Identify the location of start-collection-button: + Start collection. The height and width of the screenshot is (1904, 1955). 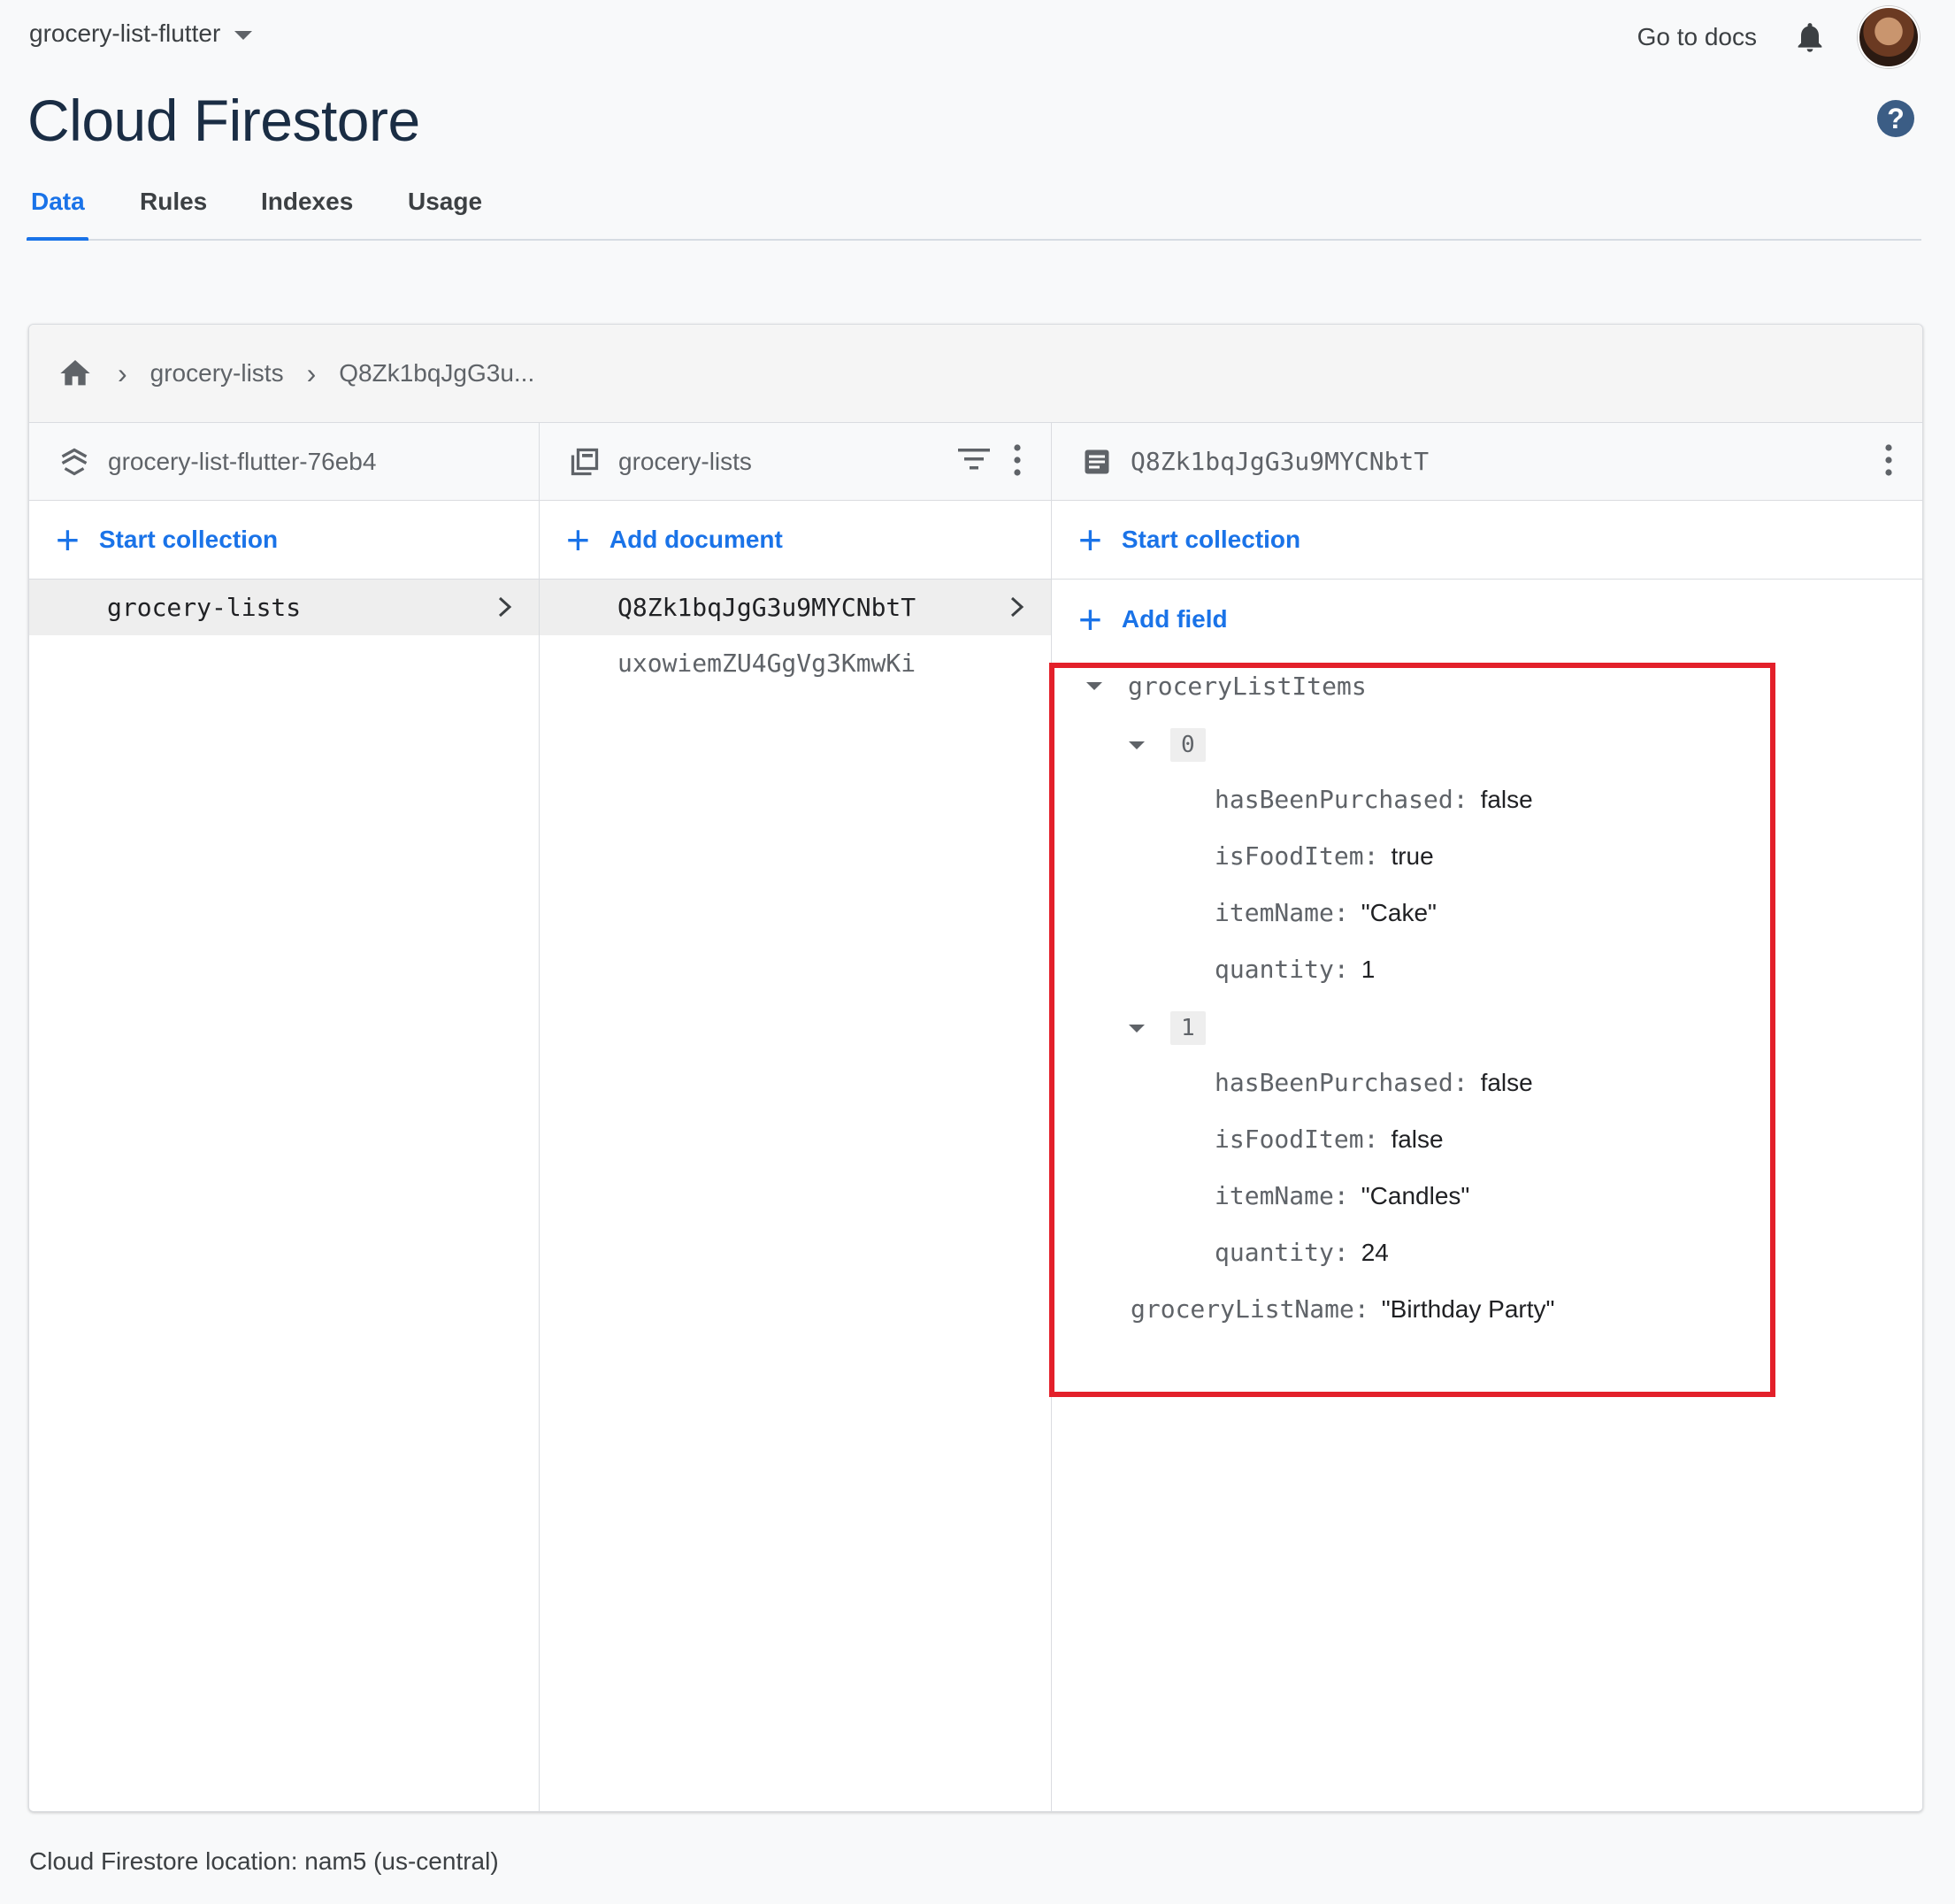
(284, 540).